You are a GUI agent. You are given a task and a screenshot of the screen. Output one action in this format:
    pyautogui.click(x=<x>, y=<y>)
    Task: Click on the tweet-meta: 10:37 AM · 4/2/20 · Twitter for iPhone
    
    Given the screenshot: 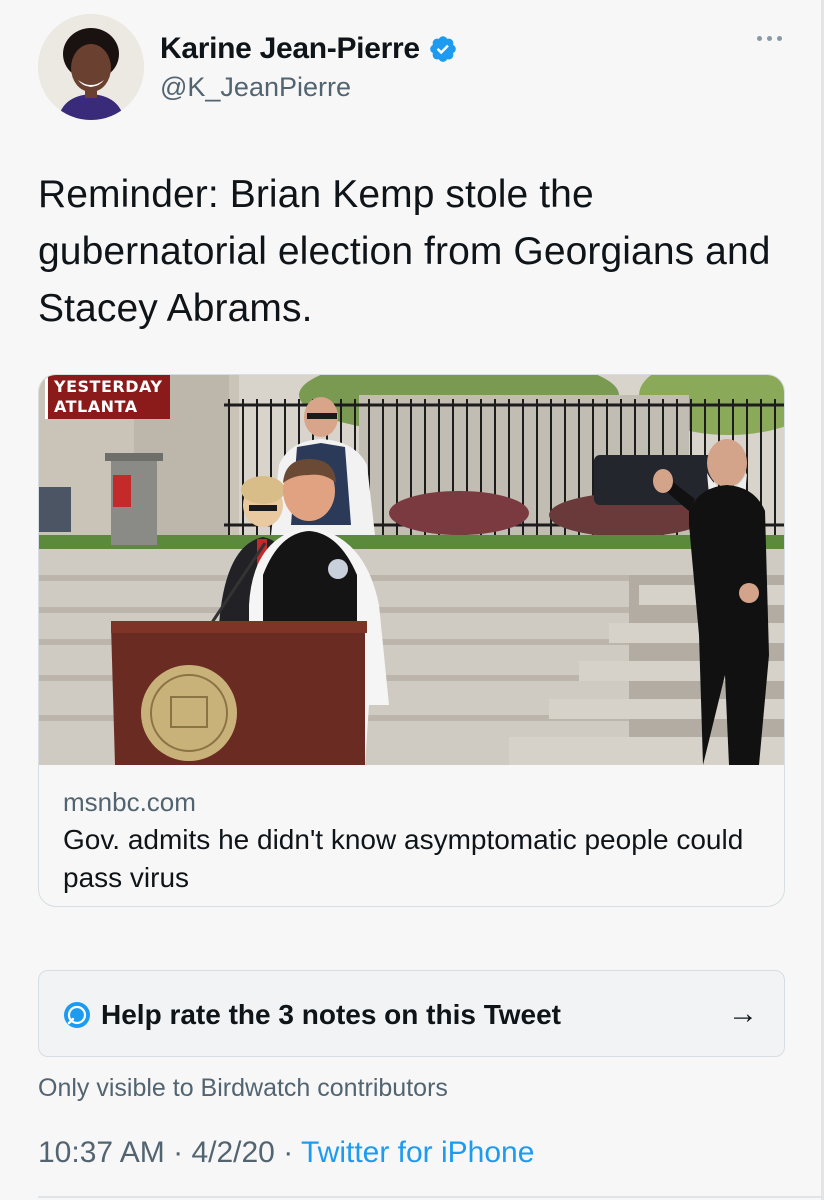 What is the action you would take?
    pyautogui.click(x=286, y=1153)
    